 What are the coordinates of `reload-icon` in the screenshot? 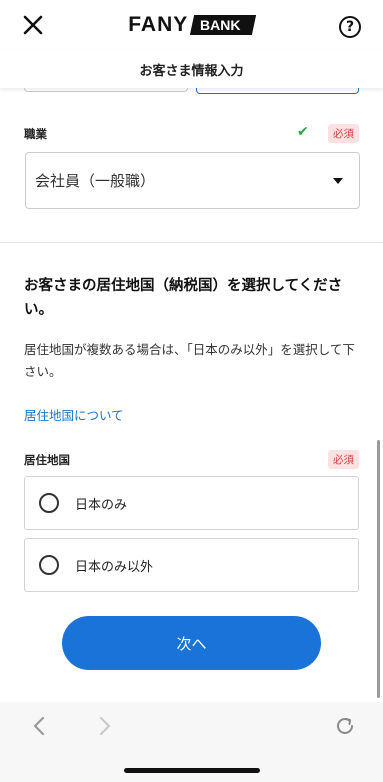 It's located at (345, 726).